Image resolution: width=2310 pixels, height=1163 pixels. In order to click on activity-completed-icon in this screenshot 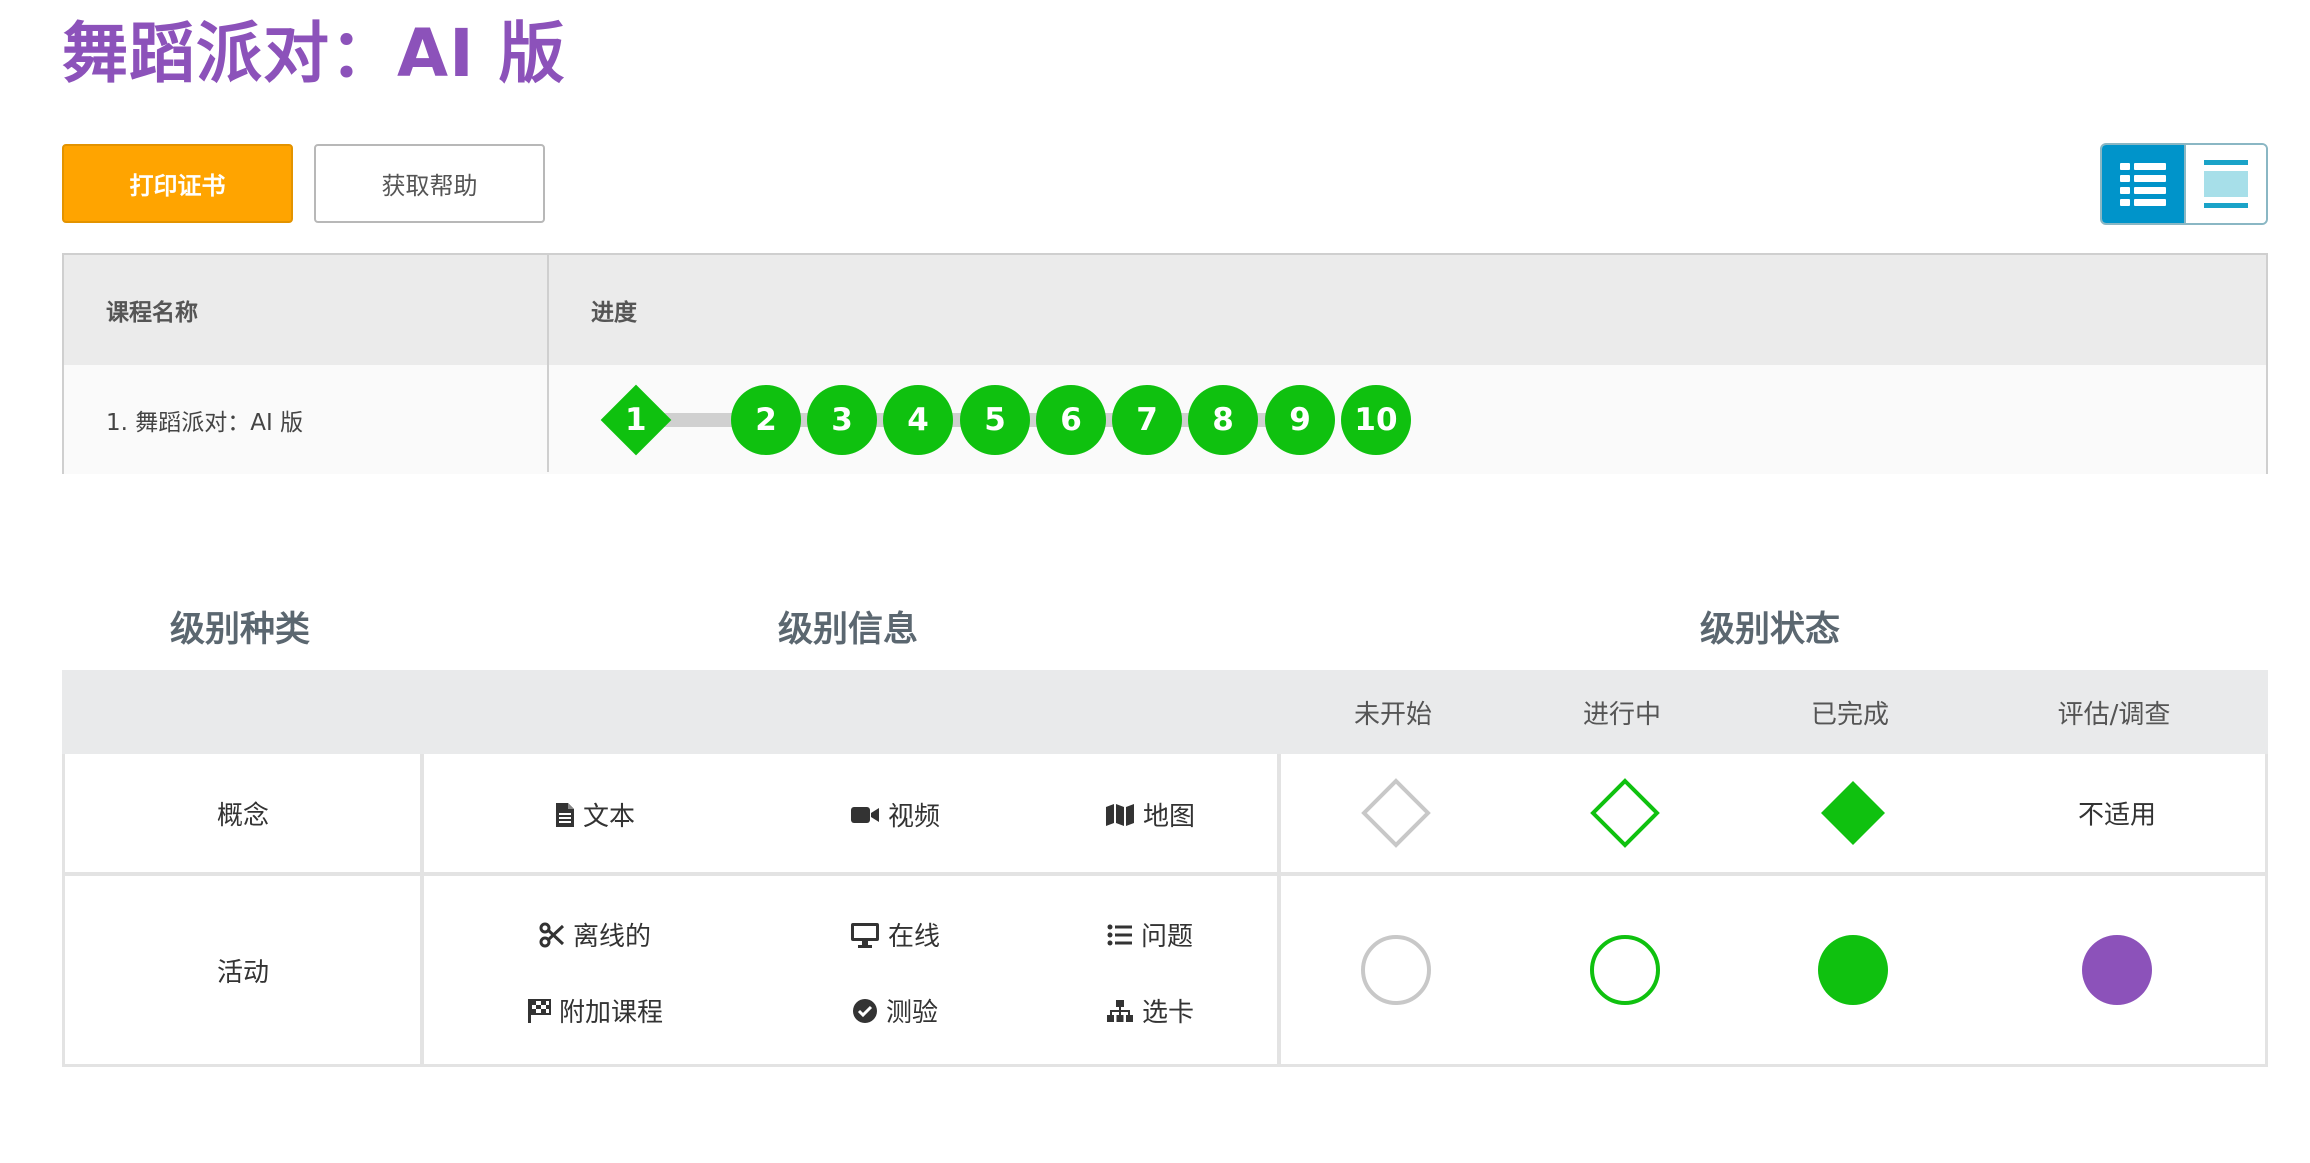, I will do `click(1853, 970)`.